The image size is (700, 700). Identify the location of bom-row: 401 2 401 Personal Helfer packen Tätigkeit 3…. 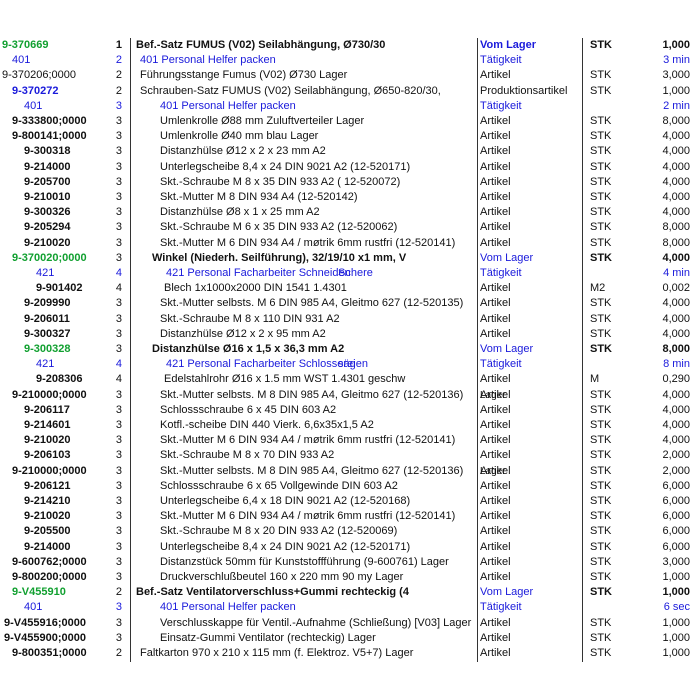
(350, 60).